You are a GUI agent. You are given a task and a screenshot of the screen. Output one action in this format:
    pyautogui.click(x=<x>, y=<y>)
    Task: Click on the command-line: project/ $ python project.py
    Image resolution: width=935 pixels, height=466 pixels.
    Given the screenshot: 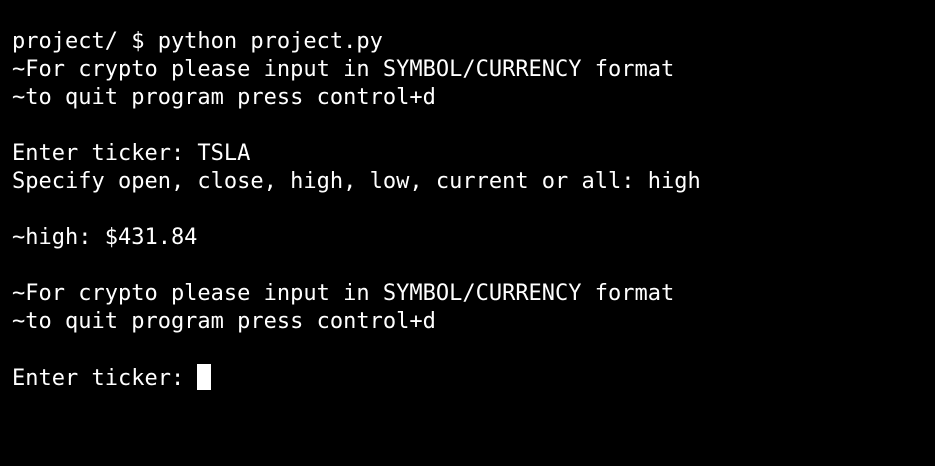 What is the action you would take?
    pyautogui.click(x=197, y=41)
    